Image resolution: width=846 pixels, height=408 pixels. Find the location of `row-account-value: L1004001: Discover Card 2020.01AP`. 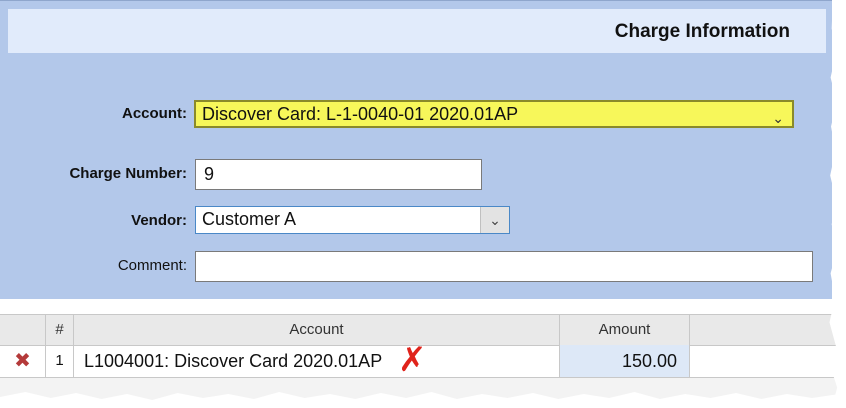

row-account-value: L1004001: Discover Card 2020.01AP is located at coordinates (233, 361).